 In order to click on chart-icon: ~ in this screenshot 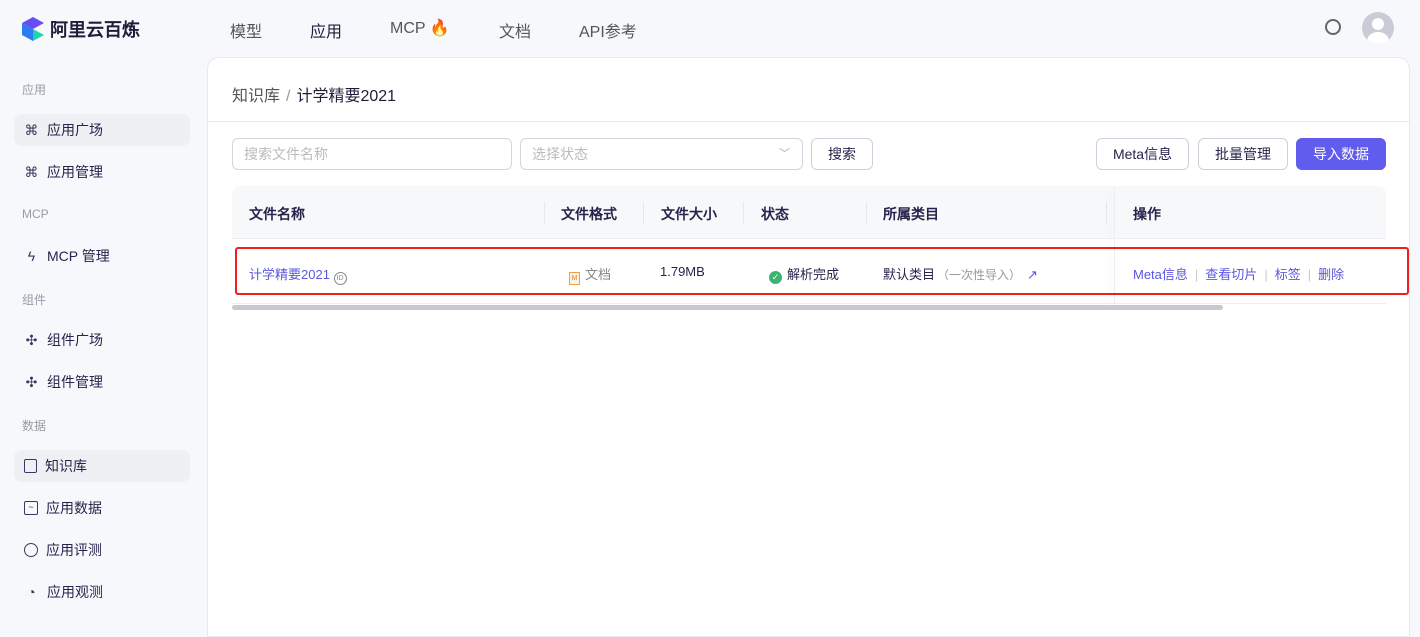, I will do `click(31, 508)`.